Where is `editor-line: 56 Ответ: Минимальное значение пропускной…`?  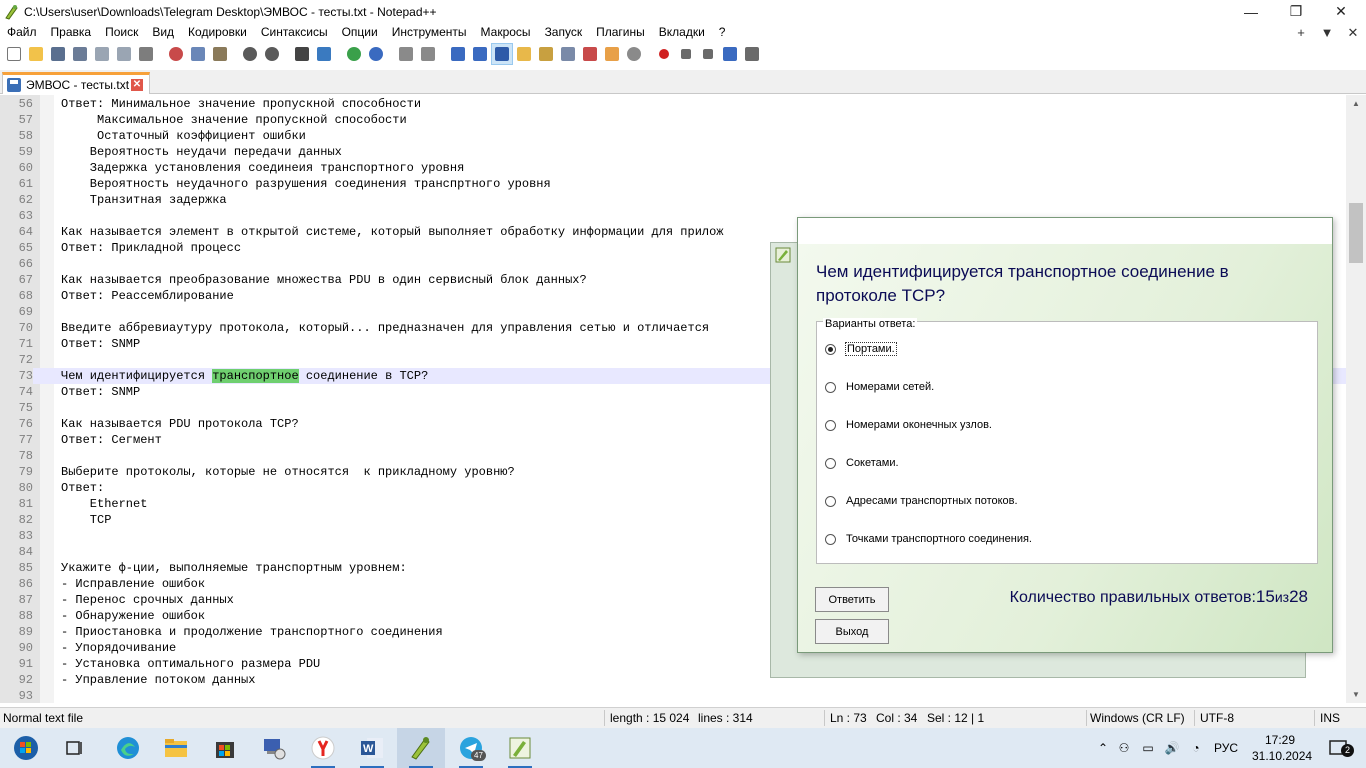
editor-line: 56 Ответ: Минимальное значение пропускной… is located at coordinates (673, 104).